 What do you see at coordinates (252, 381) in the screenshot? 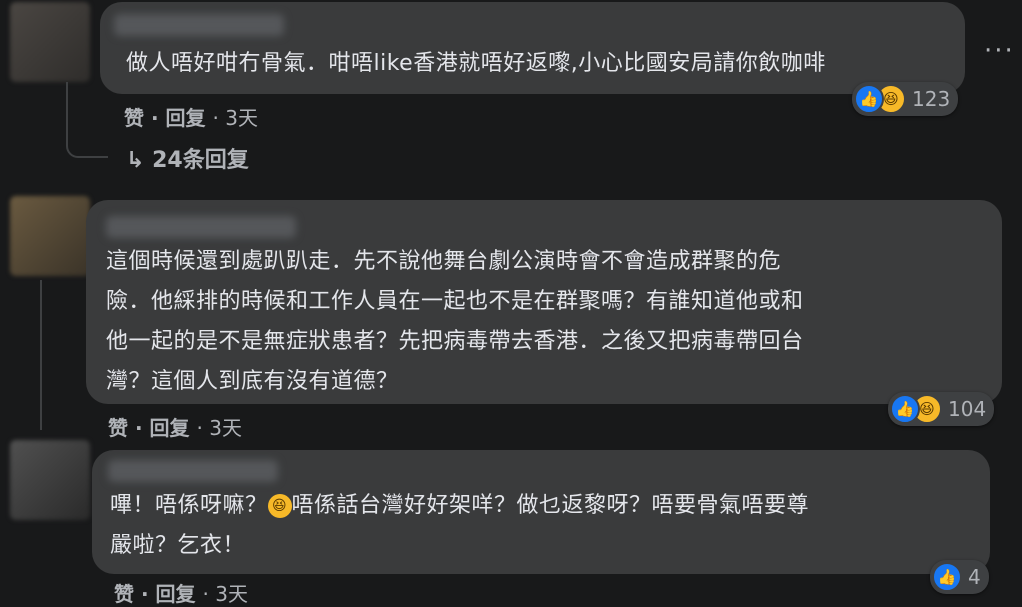
I see `comment-text-line: 灣？這個人到底有沒有道德？` at bounding box center [252, 381].